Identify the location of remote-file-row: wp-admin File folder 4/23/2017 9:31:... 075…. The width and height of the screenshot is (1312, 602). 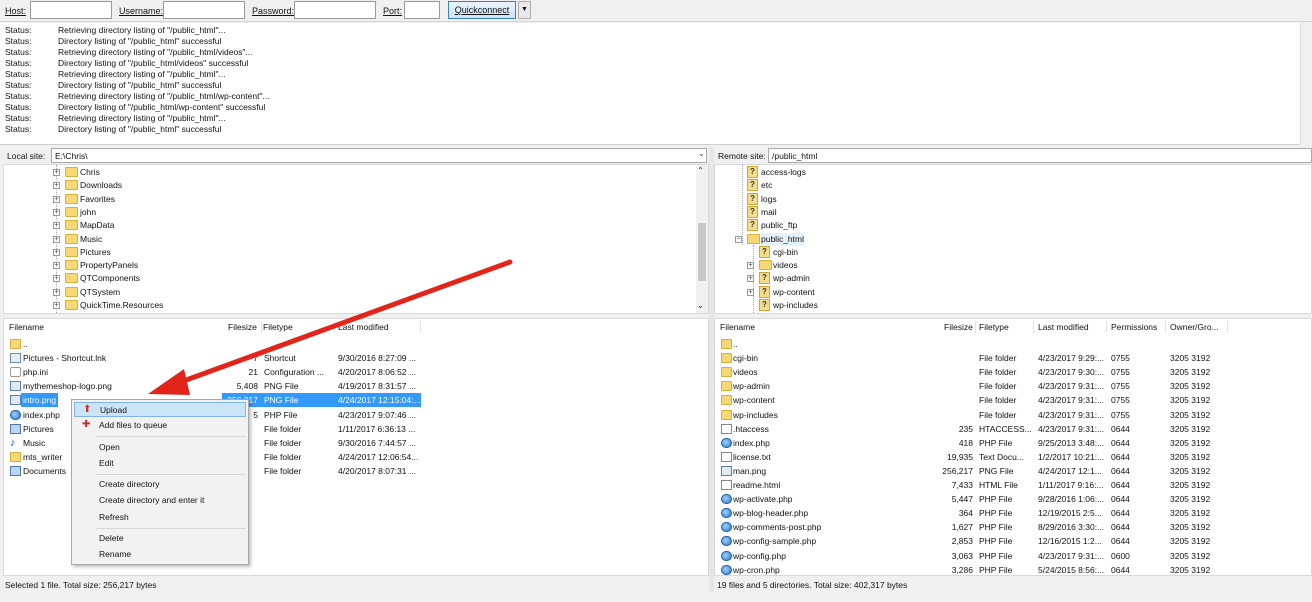
(1013, 386).